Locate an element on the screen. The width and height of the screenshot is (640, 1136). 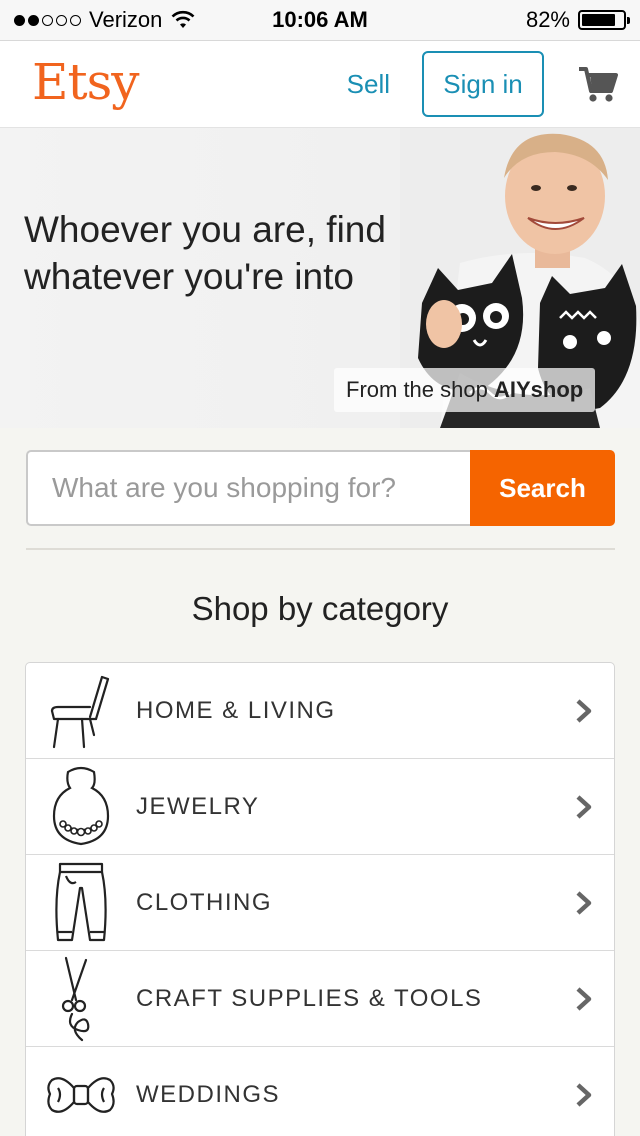
battery-icon is located at coordinates (604, 20).